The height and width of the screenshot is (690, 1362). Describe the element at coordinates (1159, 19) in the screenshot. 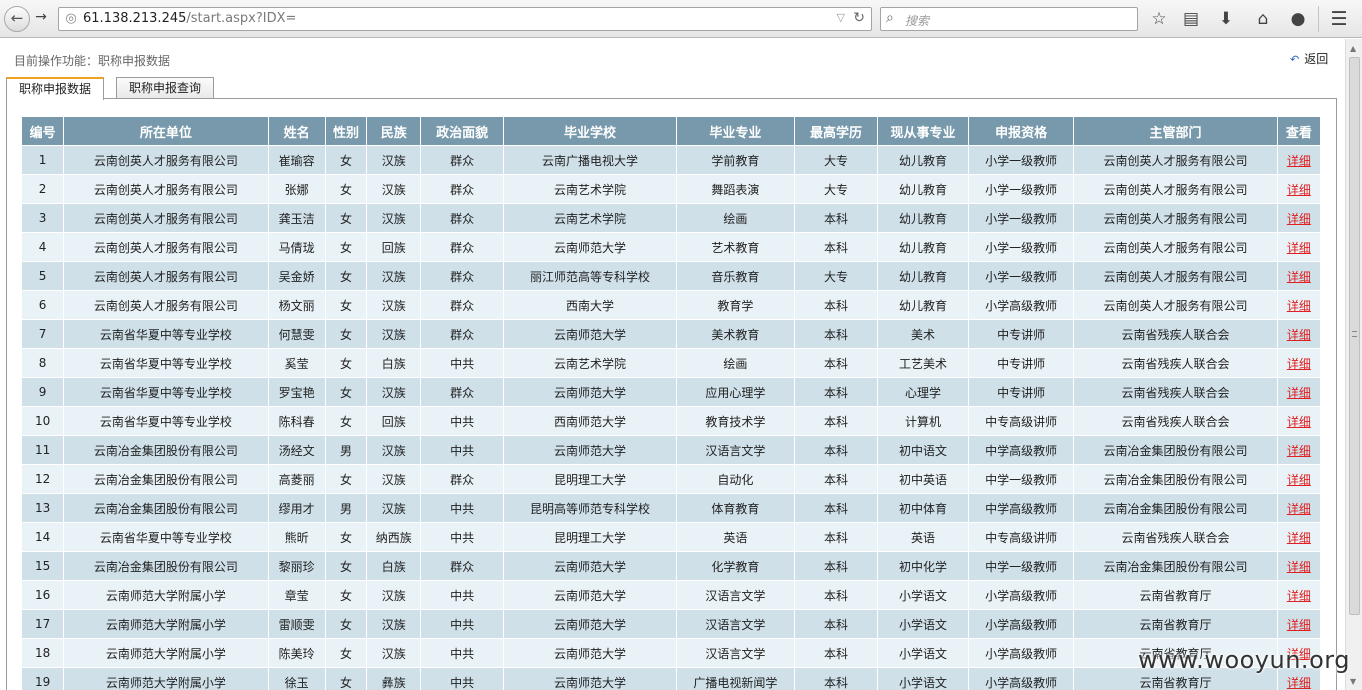

I see `bookmark-star-icon: ☆` at that location.